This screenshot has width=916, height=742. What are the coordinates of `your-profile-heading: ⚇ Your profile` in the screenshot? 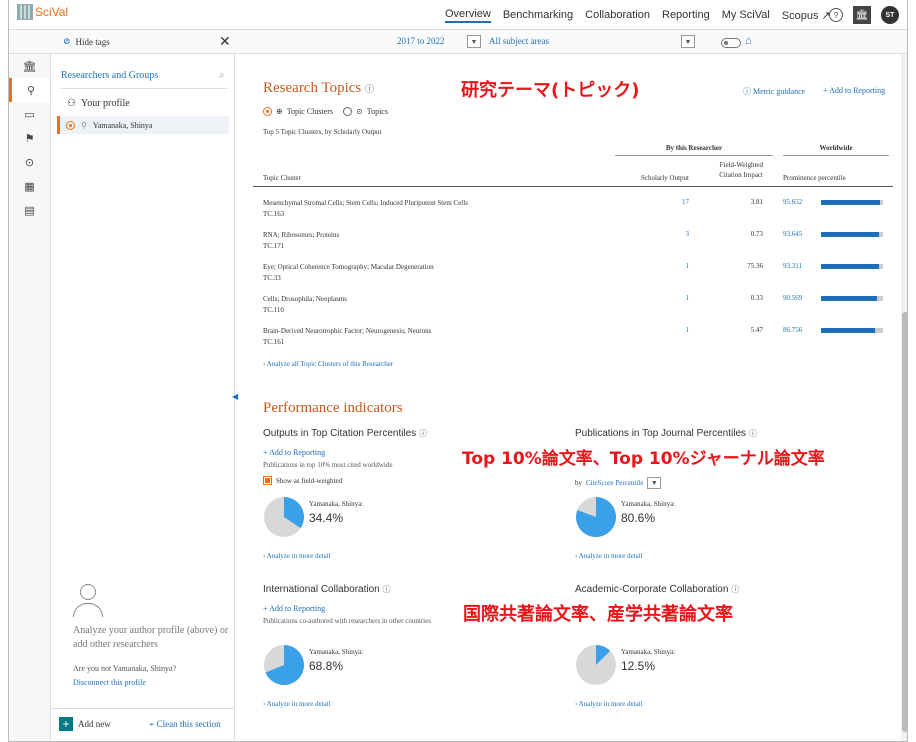 It's located at (98, 103).